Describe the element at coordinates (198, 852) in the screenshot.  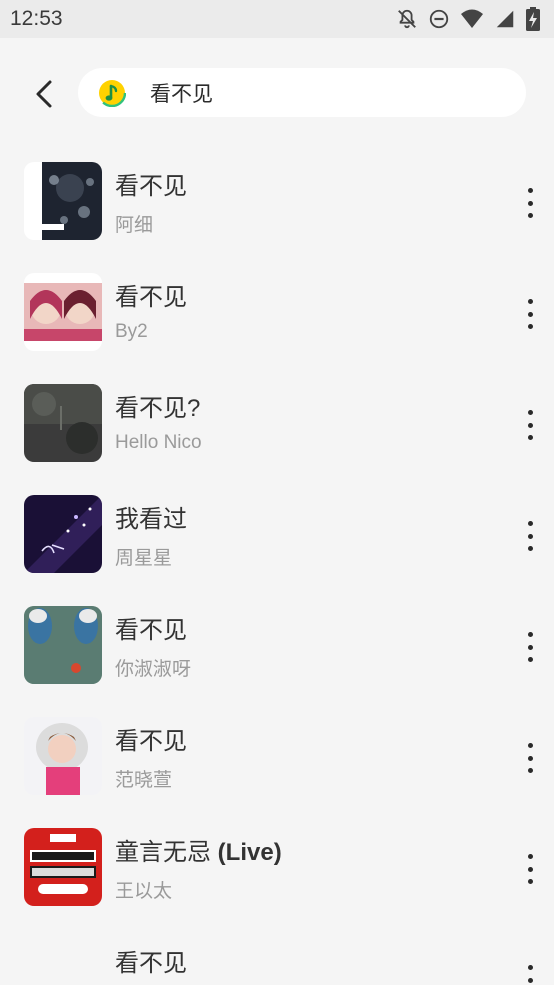
I see `song-title: 童言无忌 (Live)` at that location.